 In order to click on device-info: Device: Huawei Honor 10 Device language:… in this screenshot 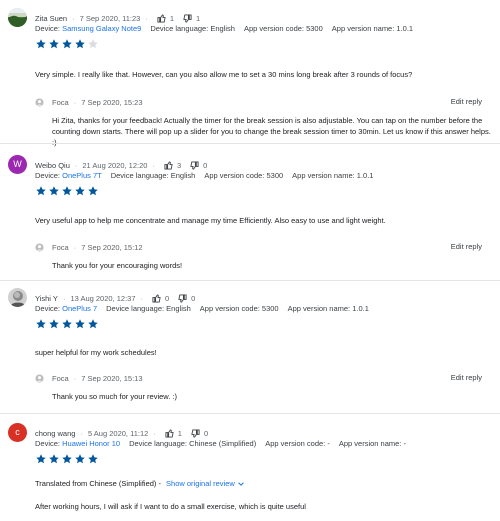, I will do `click(220, 443)`.